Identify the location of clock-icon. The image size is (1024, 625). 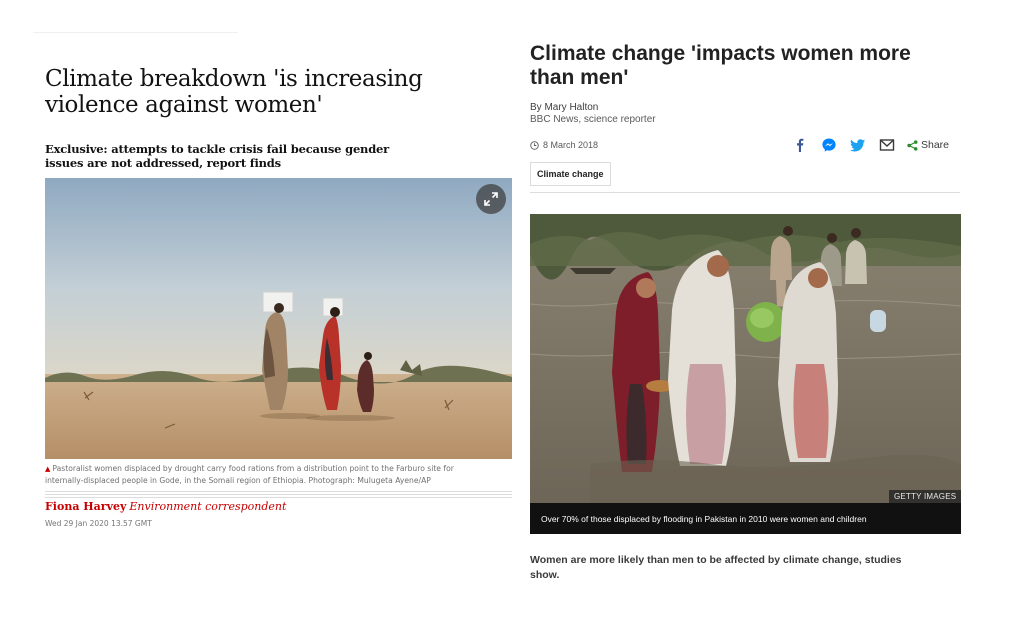
(534, 145).